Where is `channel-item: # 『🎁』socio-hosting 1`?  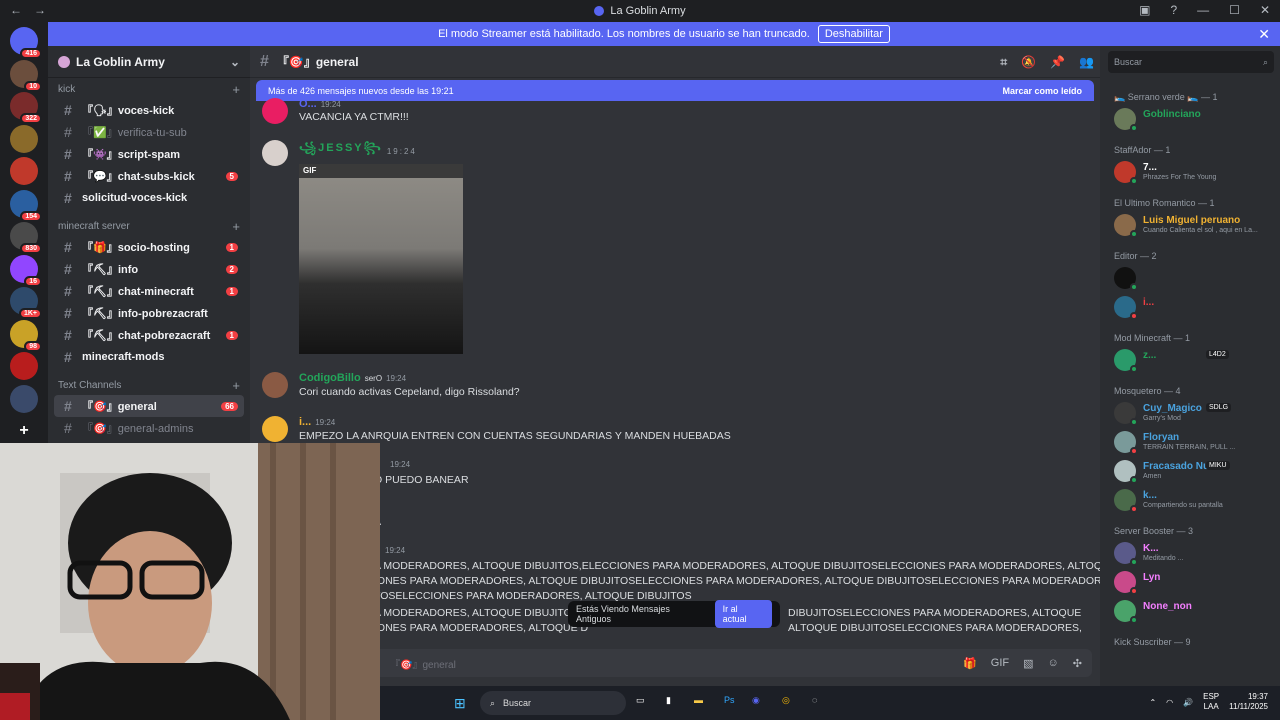
channel-item: # 『🎁』socio-hosting 1 is located at coordinates (149, 247).